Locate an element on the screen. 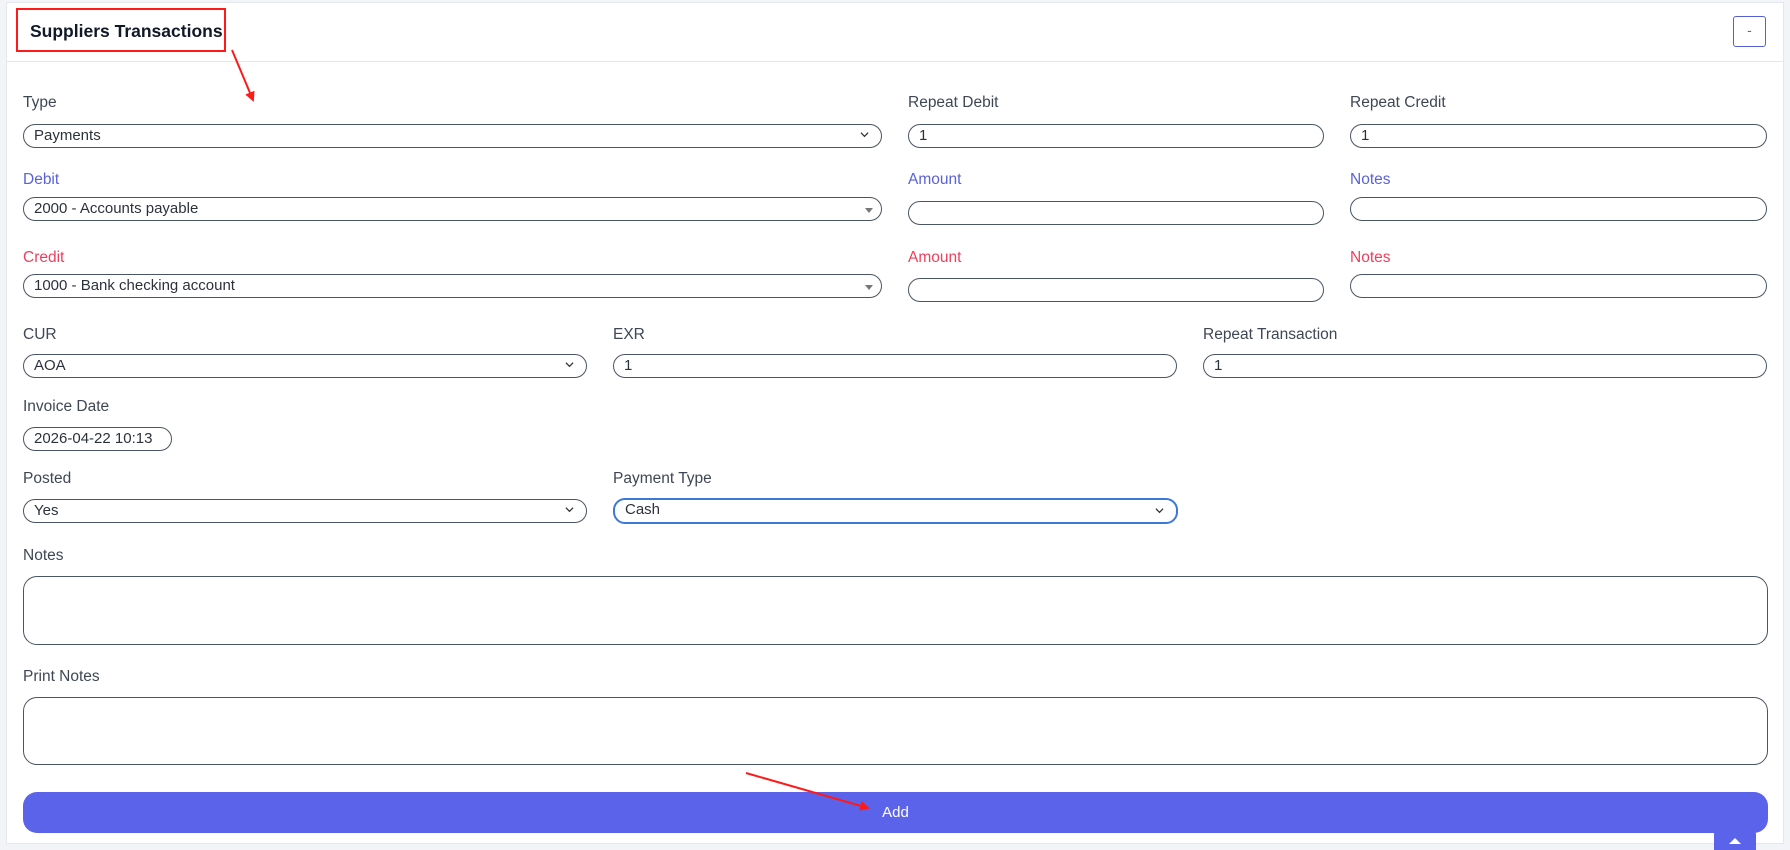  repeat-credit-label: Repeat Credit is located at coordinates (1398, 102).